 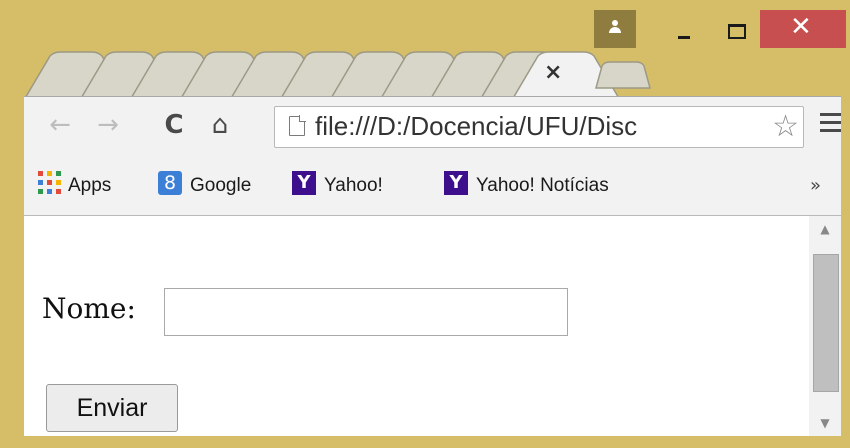 What do you see at coordinates (785, 127) in the screenshot?
I see `bookmark-star-icon: ☆` at bounding box center [785, 127].